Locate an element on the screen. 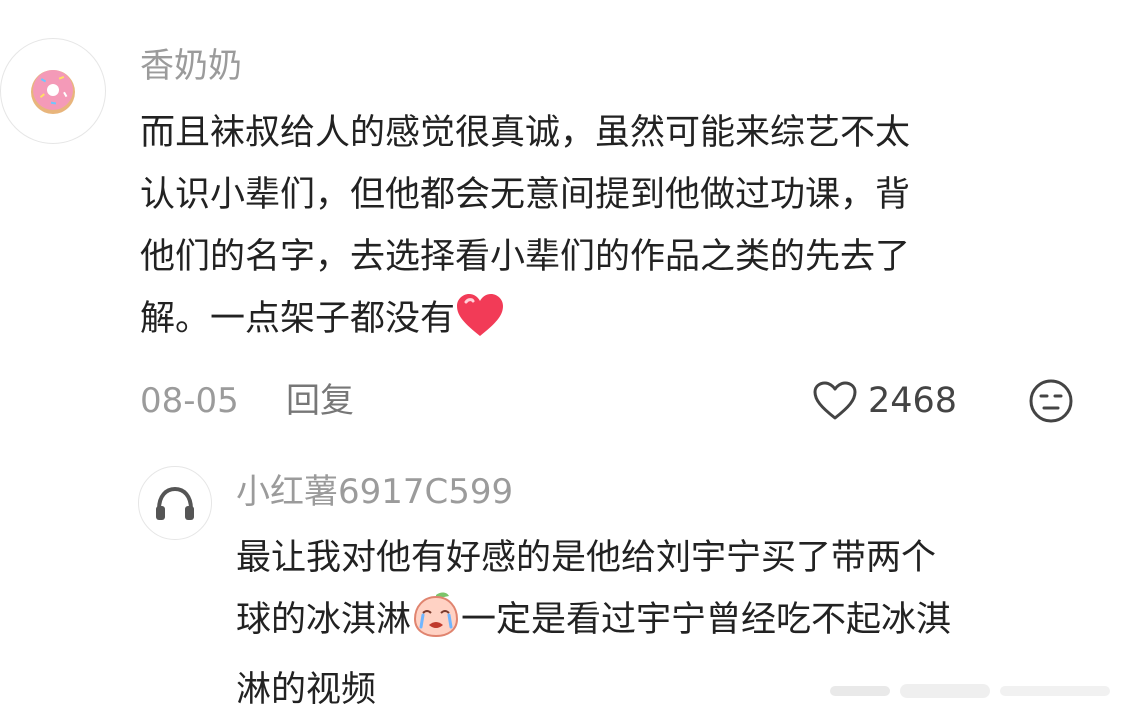  comment-line-last: 解。一点架子都没有 is located at coordinates (615, 323).